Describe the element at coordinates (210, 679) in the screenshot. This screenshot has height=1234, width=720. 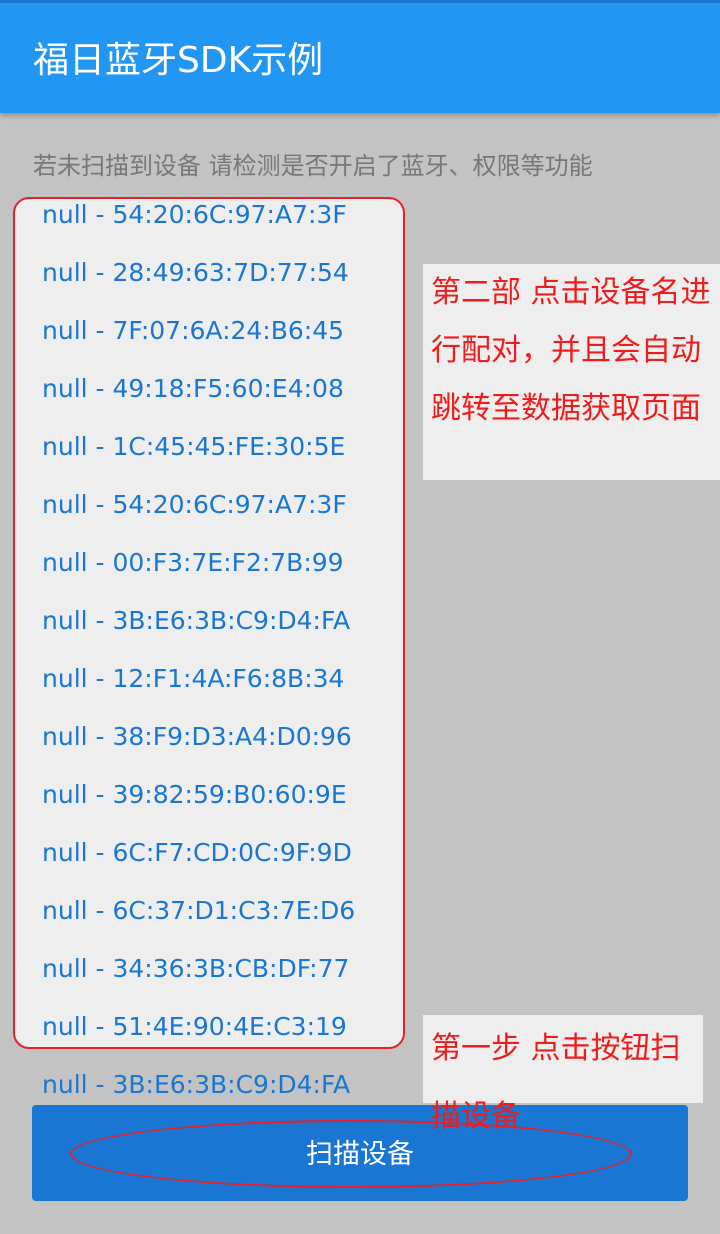
I see `device-list-item: null - 12:F1:4A:F6:8B:34` at that location.